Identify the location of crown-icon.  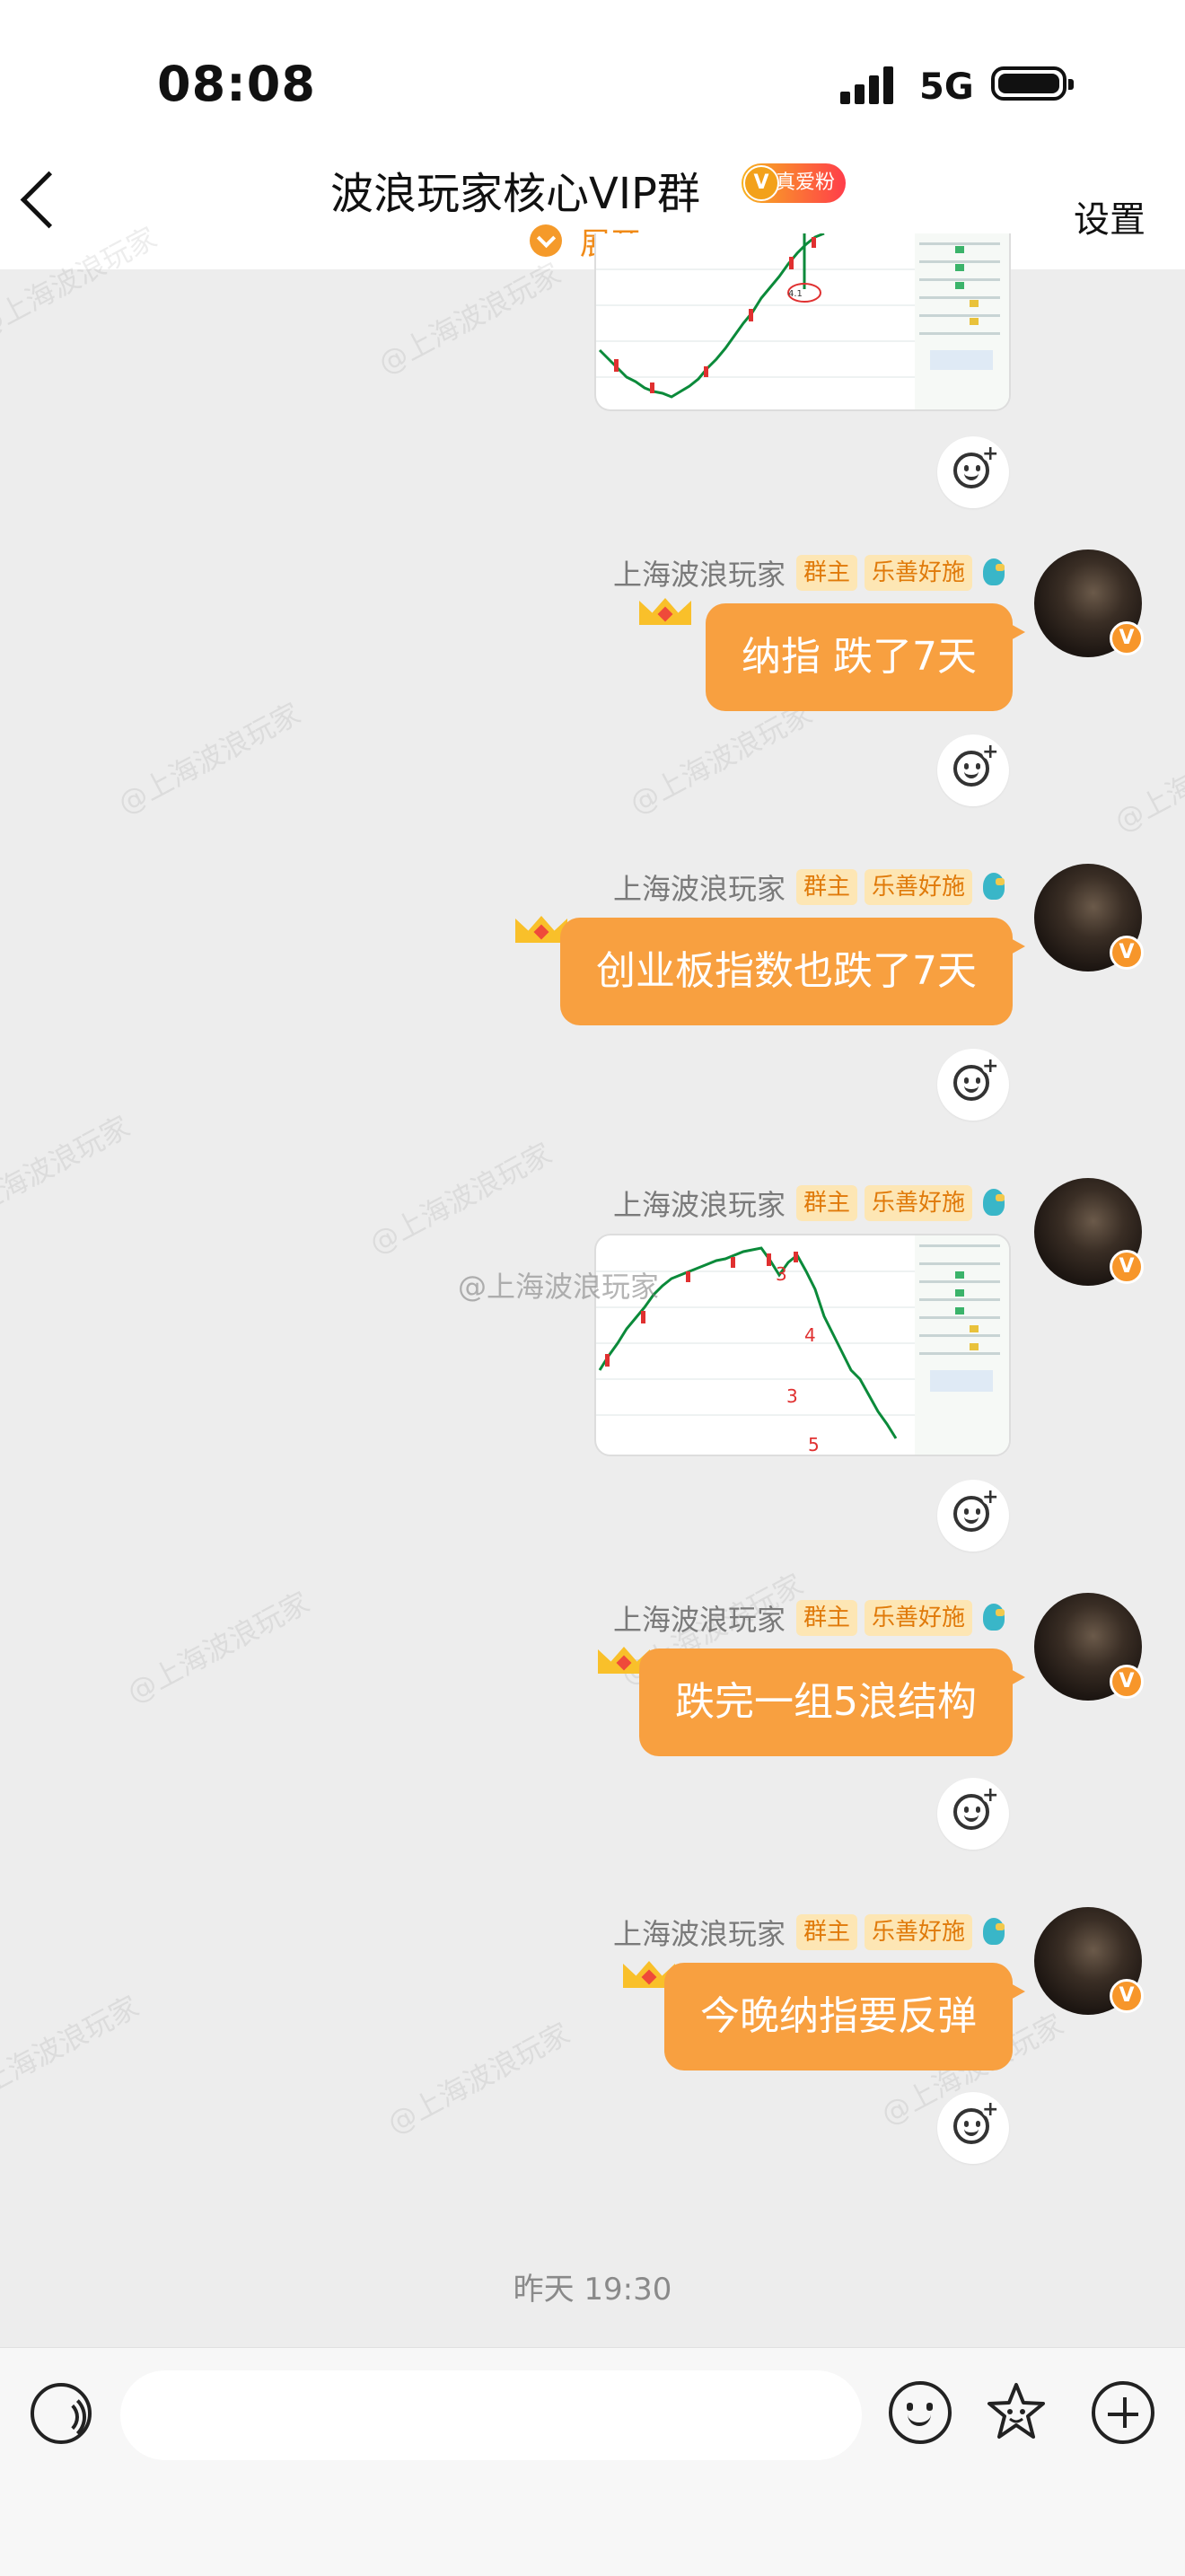
(665, 607).